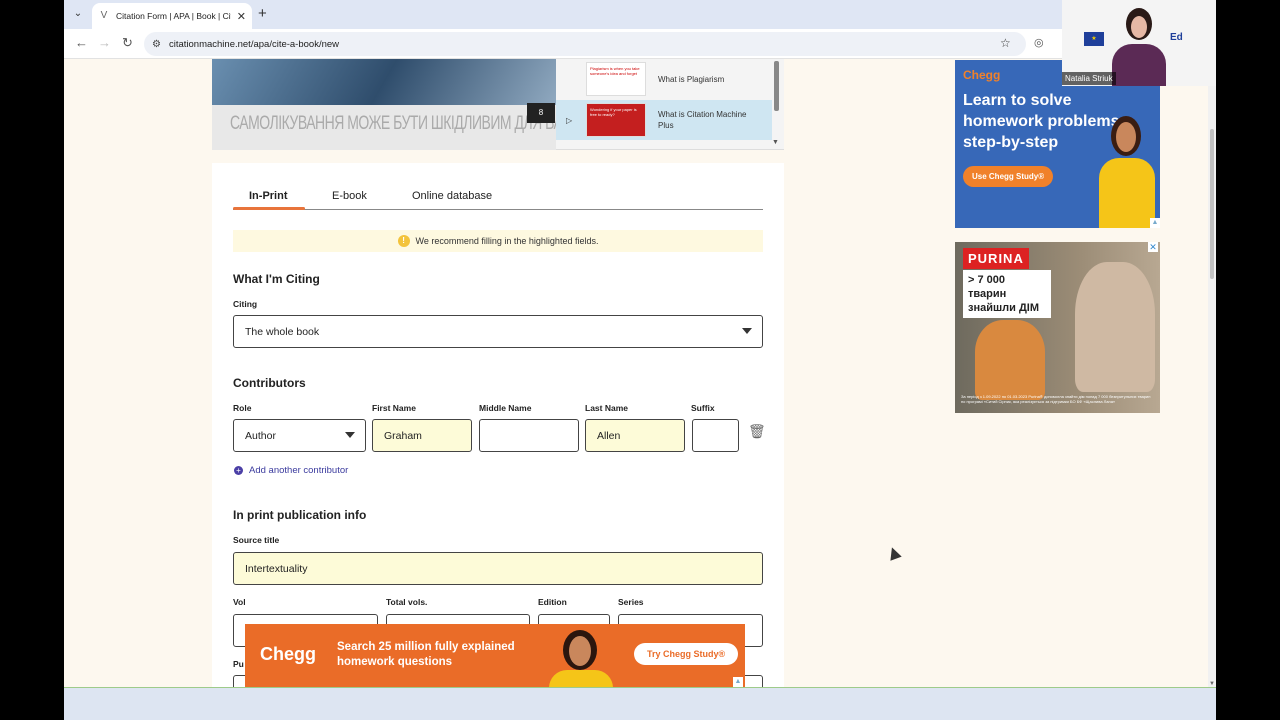 This screenshot has width=1280, height=720. I want to click on ad-man-image, so click(1115, 327).